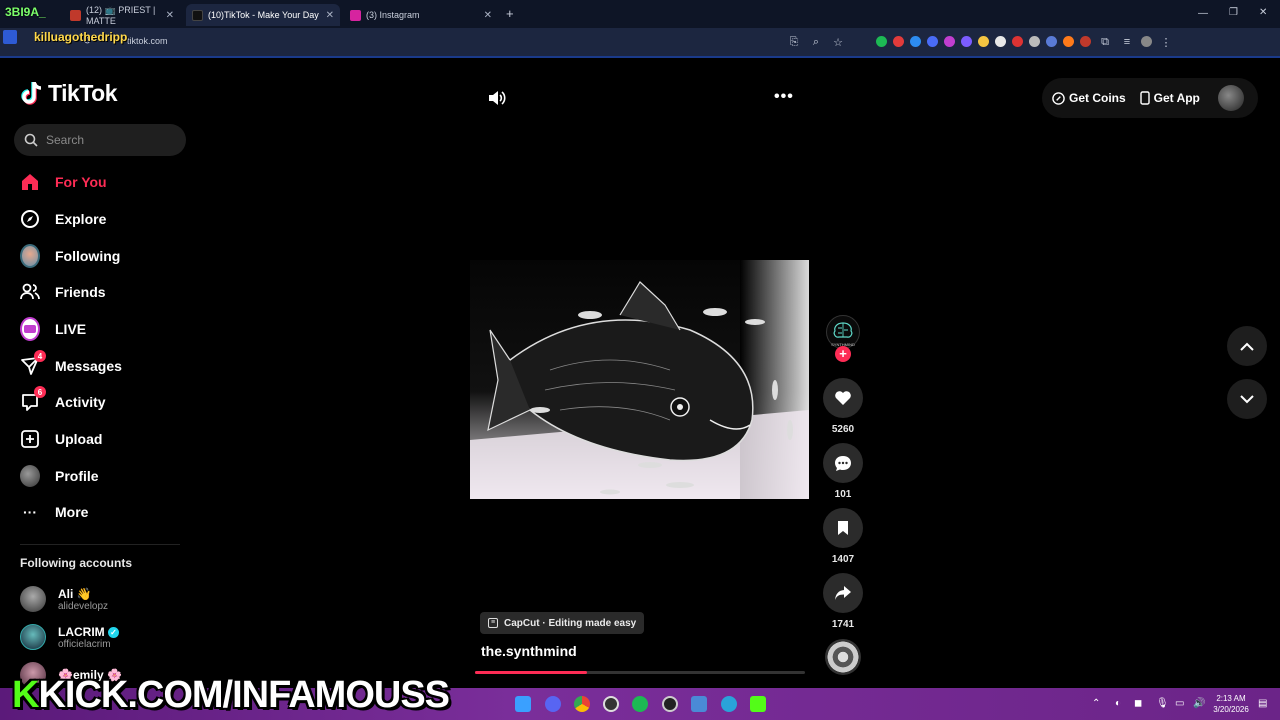 The width and height of the screenshot is (1280, 720). Describe the element at coordinates (1096, 703) in the screenshot. I see `tray-chevron-up-icon: ⌃` at that location.